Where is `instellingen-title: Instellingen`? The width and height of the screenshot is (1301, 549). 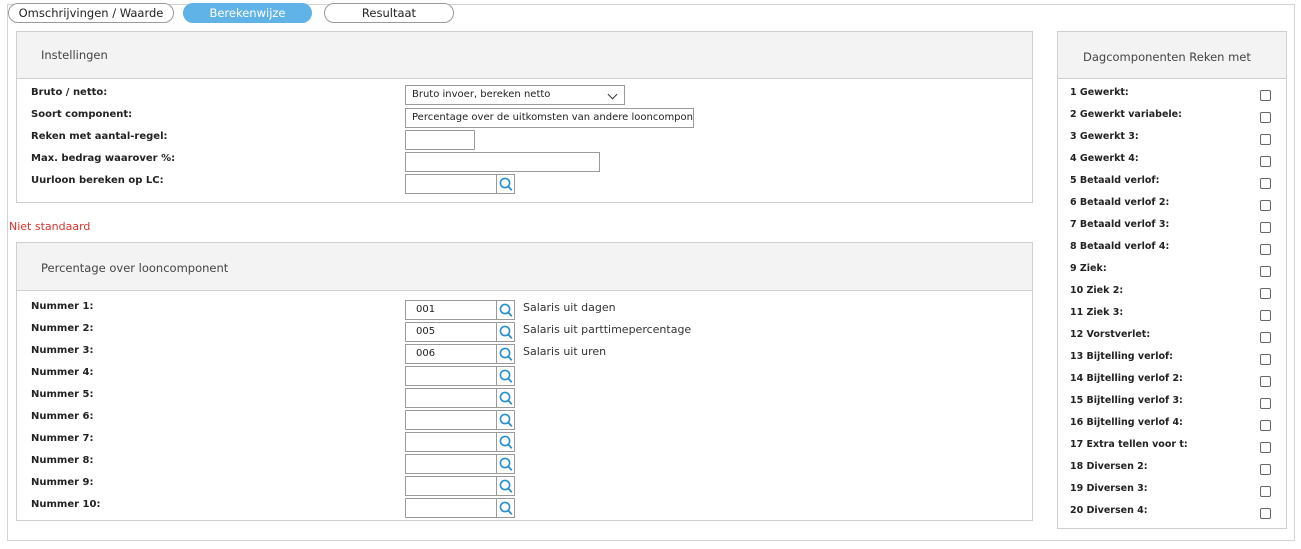
instellingen-title: Instellingen is located at coordinates (74, 55).